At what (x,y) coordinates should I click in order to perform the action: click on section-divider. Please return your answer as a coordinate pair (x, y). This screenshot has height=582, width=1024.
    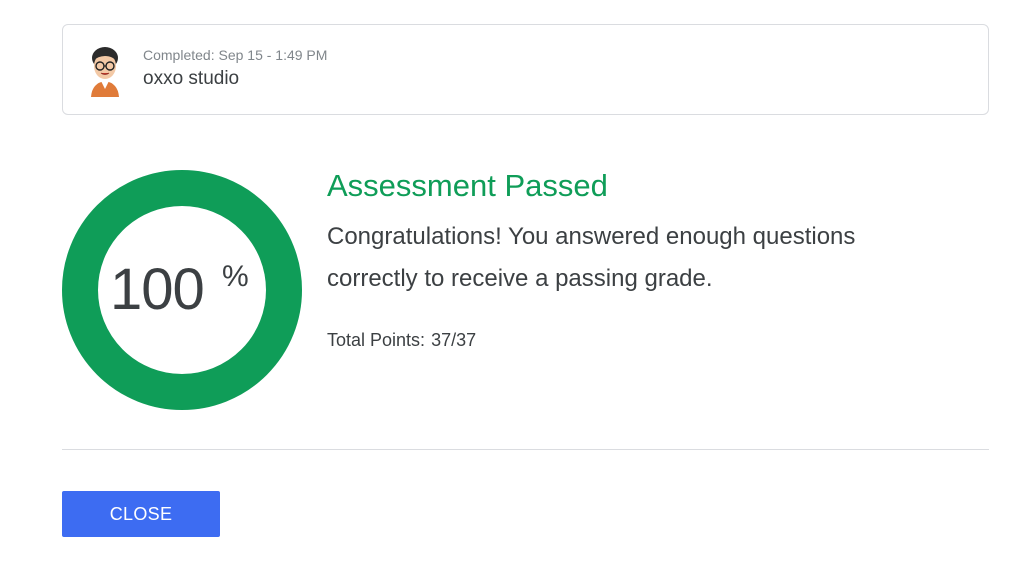
    Looking at the image, I should click on (525, 449).